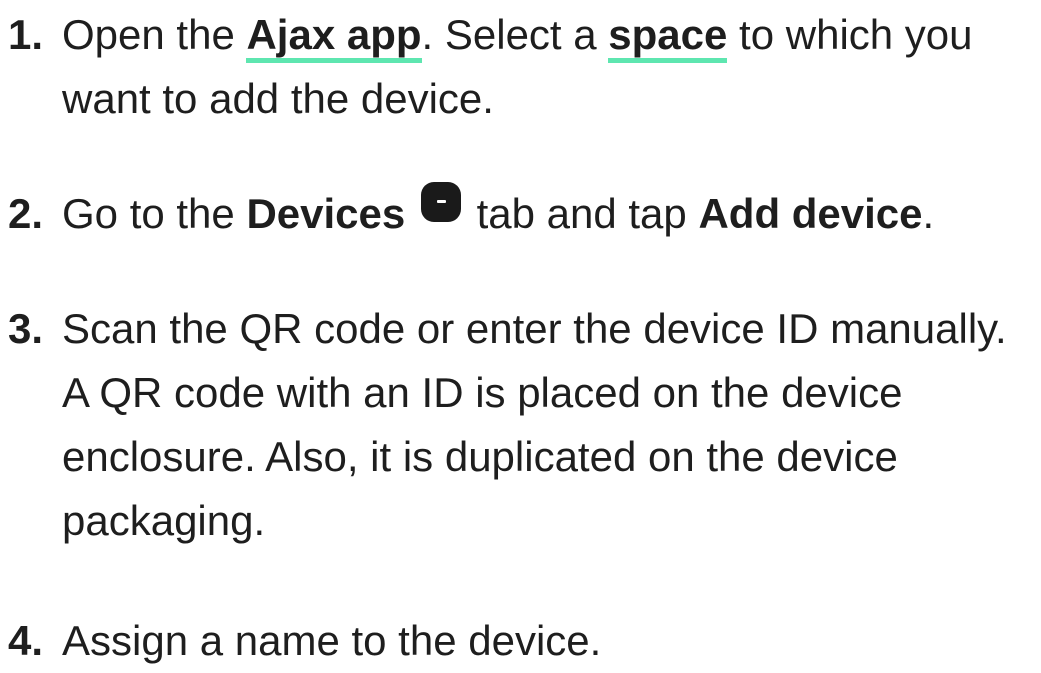 The image size is (1041, 673). I want to click on devices-label: Devices, so click(326, 213).